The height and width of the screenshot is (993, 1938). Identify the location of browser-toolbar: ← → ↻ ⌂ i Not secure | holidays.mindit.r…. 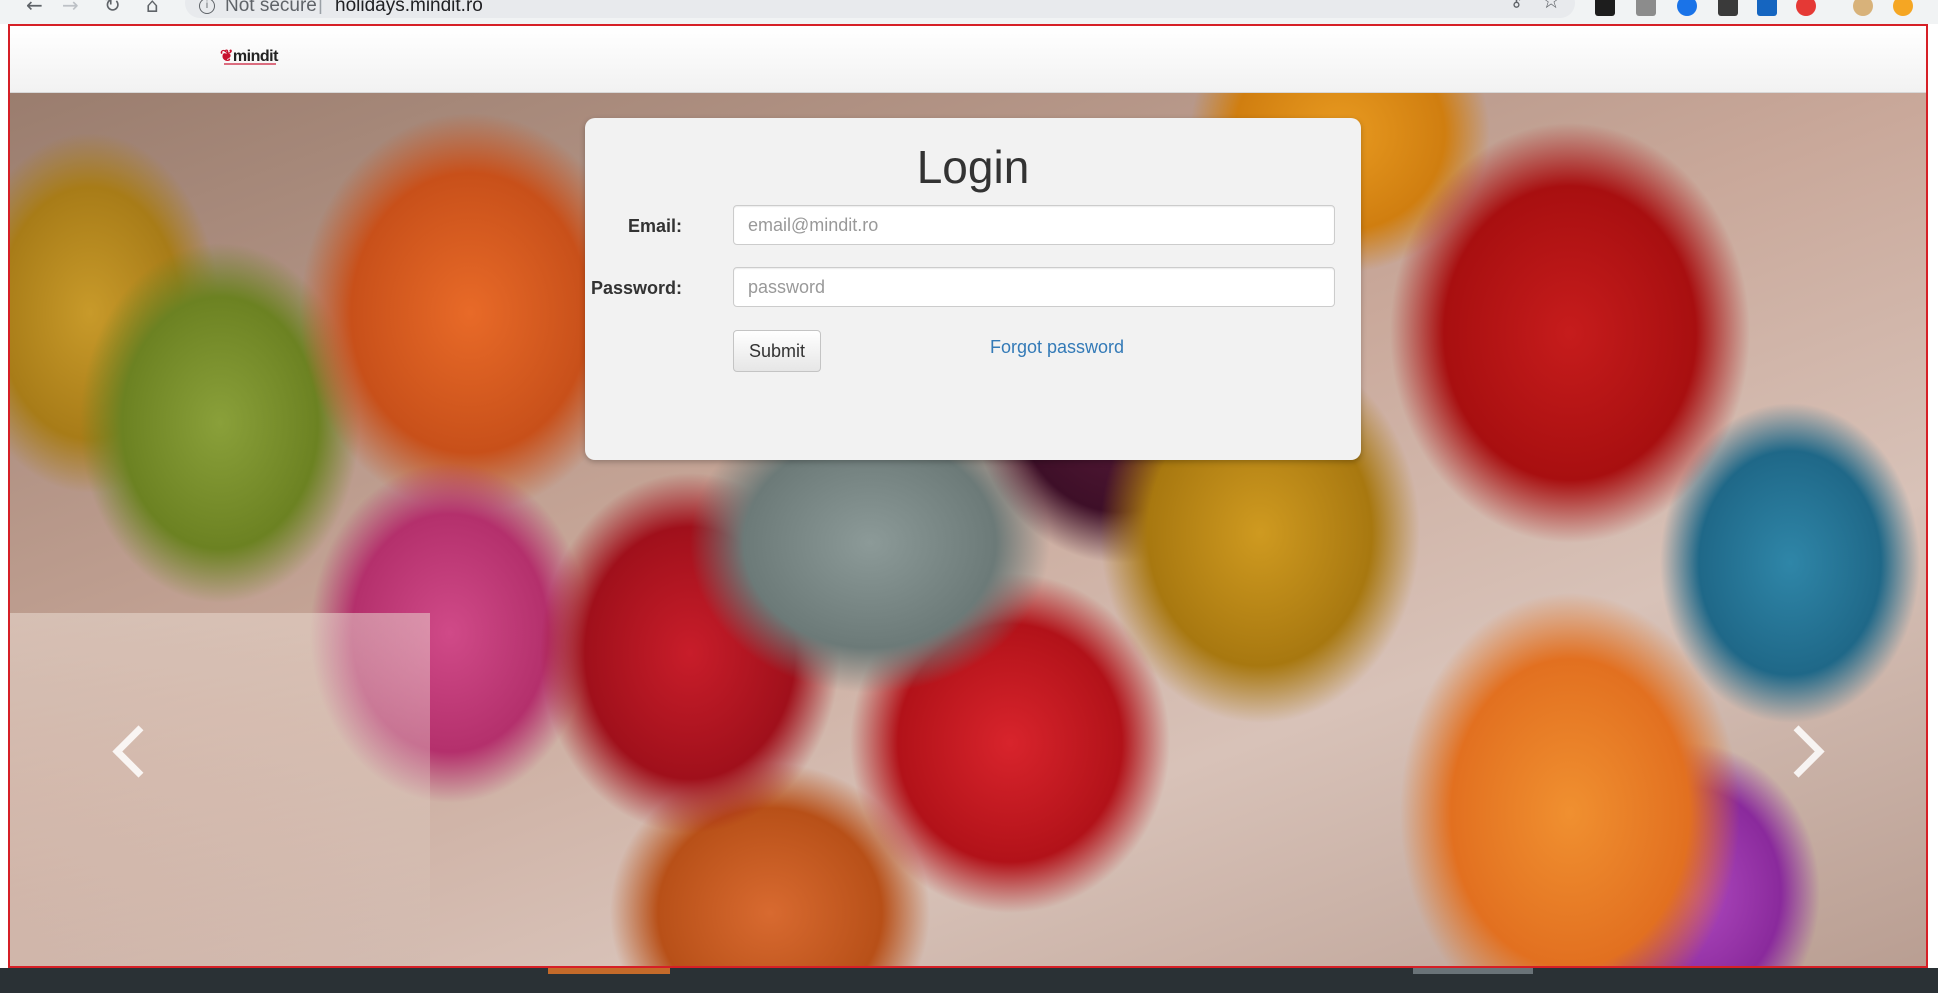
(969, 12).